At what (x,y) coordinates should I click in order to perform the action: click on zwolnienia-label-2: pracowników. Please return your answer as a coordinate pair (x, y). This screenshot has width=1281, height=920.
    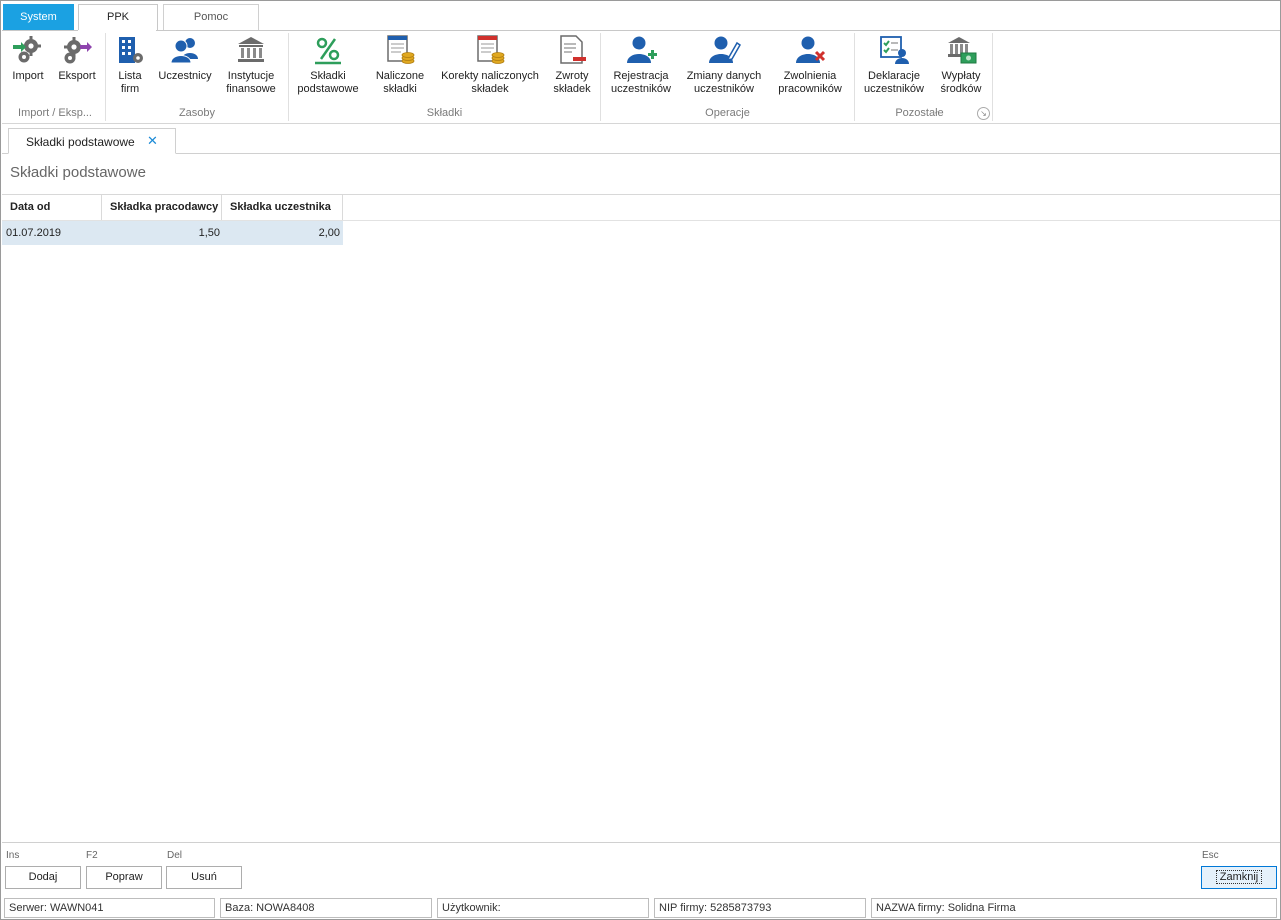
    Looking at the image, I should click on (810, 89).